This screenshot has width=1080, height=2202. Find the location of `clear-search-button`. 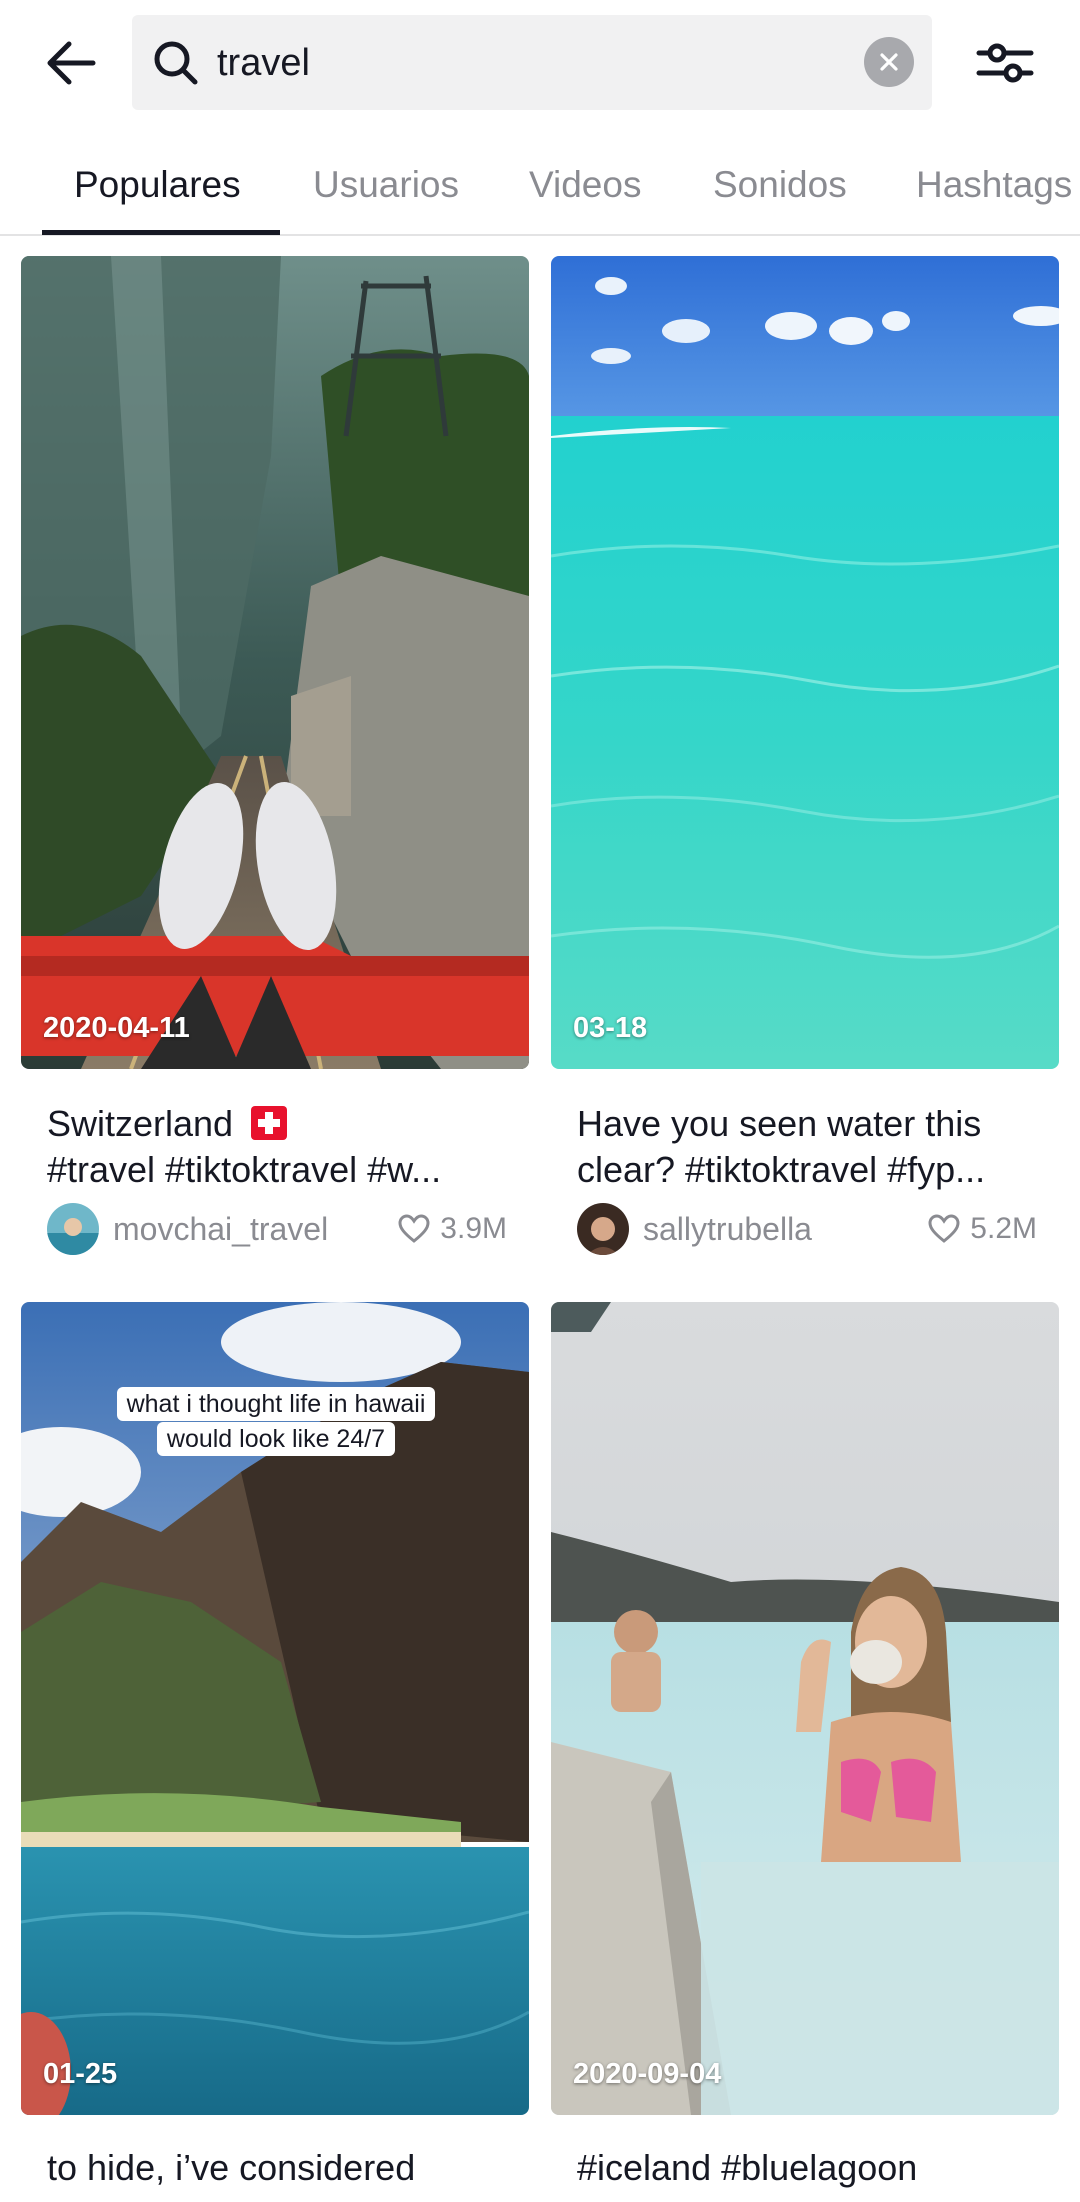

clear-search-button is located at coordinates (889, 62).